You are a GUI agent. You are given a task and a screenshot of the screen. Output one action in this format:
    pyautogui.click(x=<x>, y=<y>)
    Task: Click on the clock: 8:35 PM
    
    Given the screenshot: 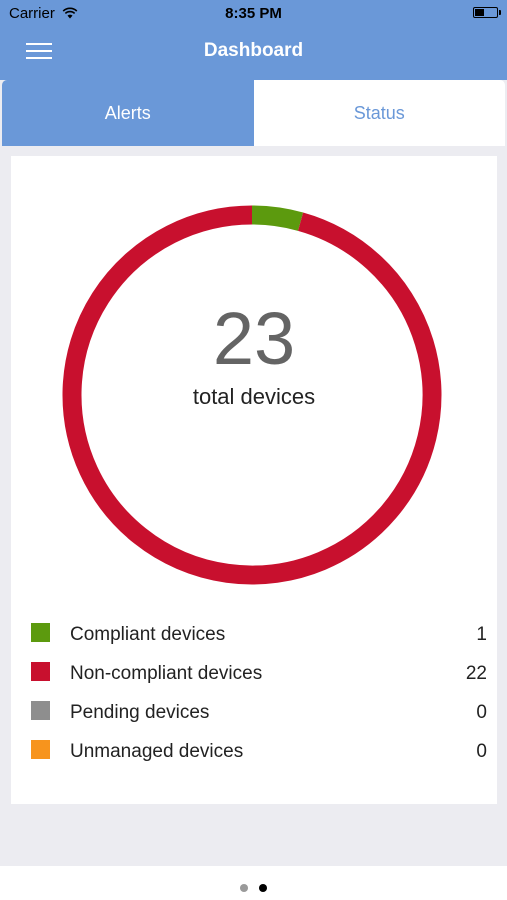 What is the action you would take?
    pyautogui.click(x=253, y=13)
    